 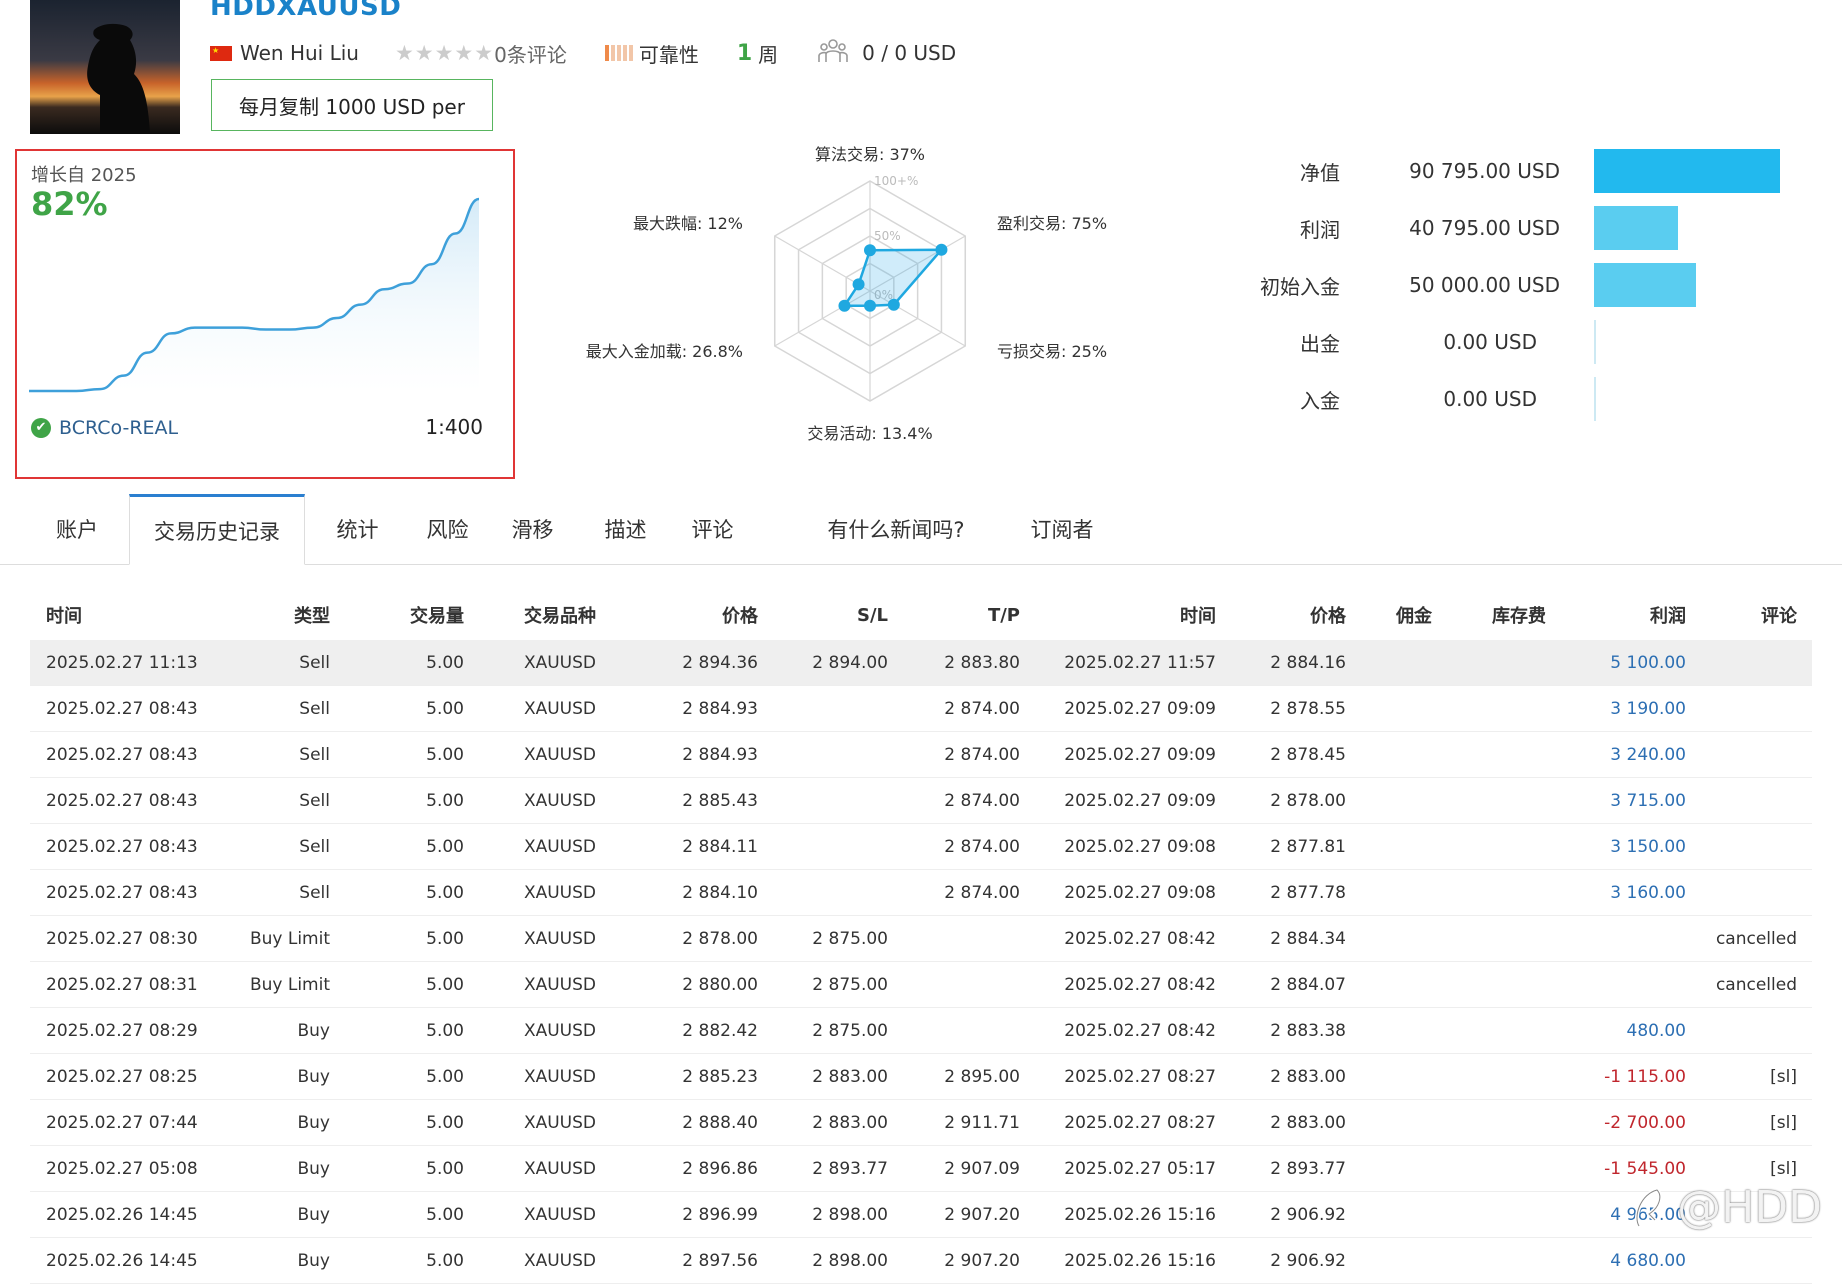 What do you see at coordinates (122, 1168) in the screenshot?
I see `cell-open-time: 2025.02.27 05:08` at bounding box center [122, 1168].